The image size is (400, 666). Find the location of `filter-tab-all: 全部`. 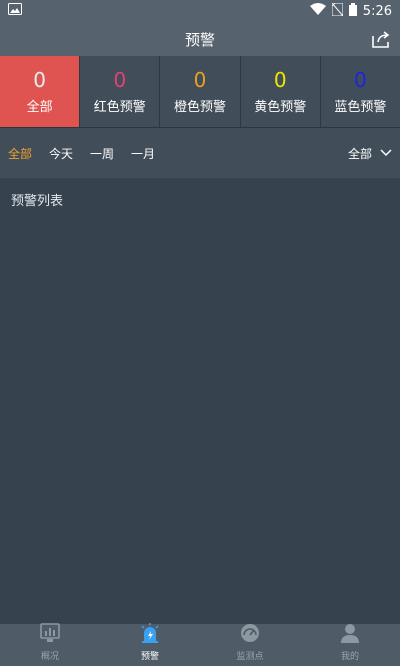

filter-tab-all: 全部 is located at coordinates (20, 153).